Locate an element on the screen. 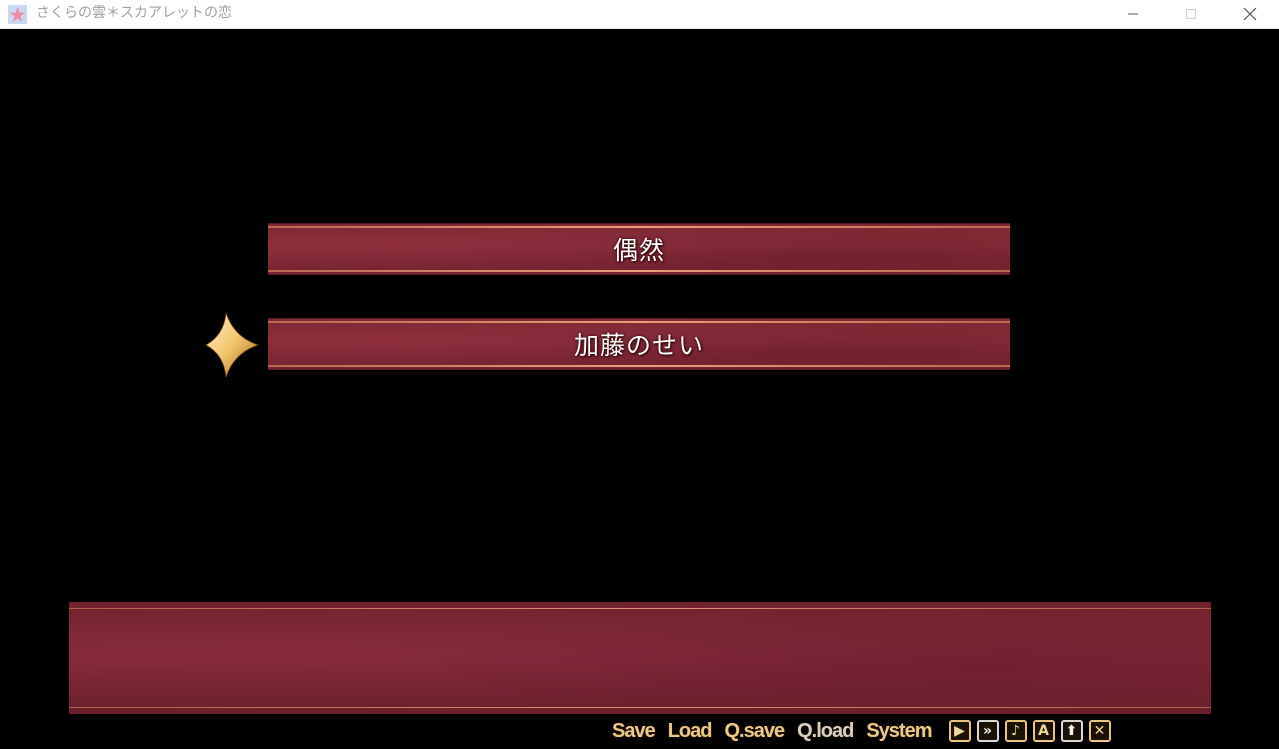  choice-label: 加藤のせい is located at coordinates (638, 345).